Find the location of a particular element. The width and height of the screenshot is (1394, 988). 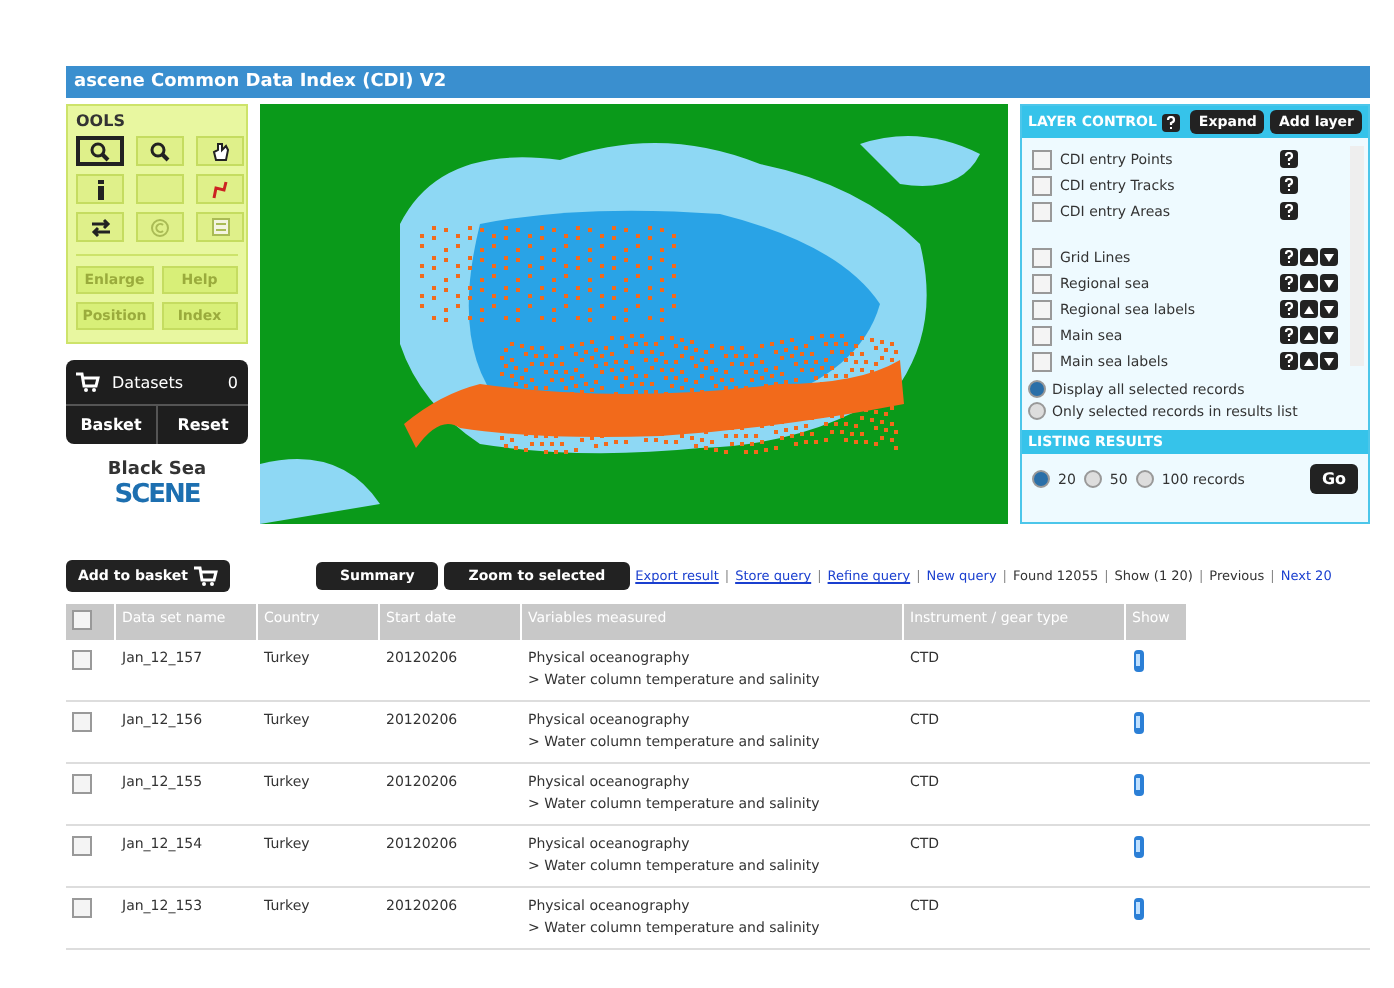

go-button: Go is located at coordinates (1333, 479).